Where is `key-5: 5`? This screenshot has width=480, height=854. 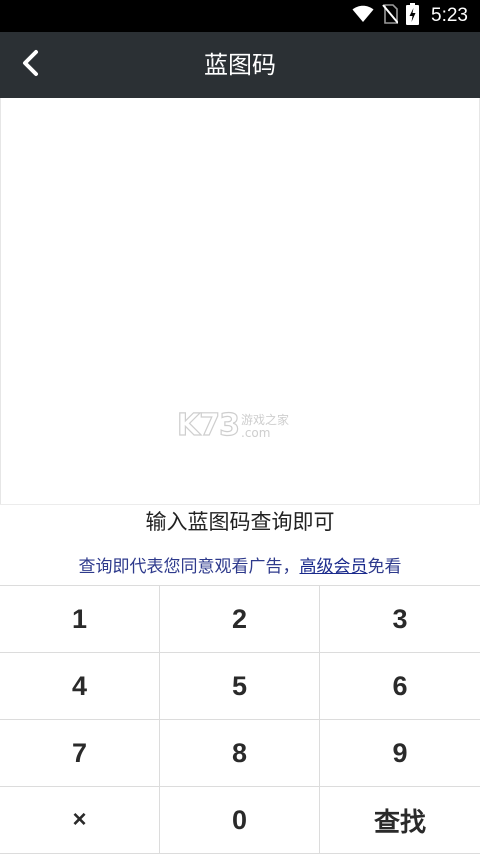 key-5: 5 is located at coordinates (240, 686).